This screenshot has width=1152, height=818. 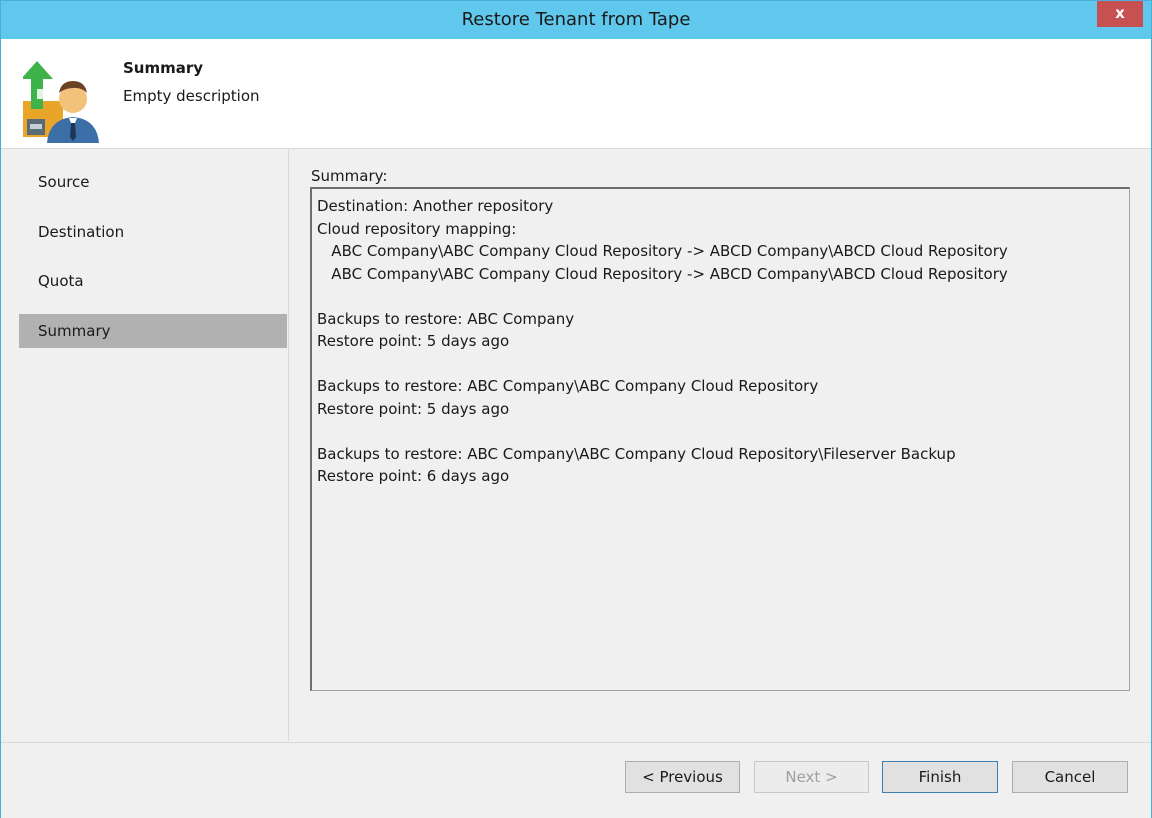 What do you see at coordinates (446, 318) in the screenshot?
I see `summary-line: Backups to restore: ABC Company` at bounding box center [446, 318].